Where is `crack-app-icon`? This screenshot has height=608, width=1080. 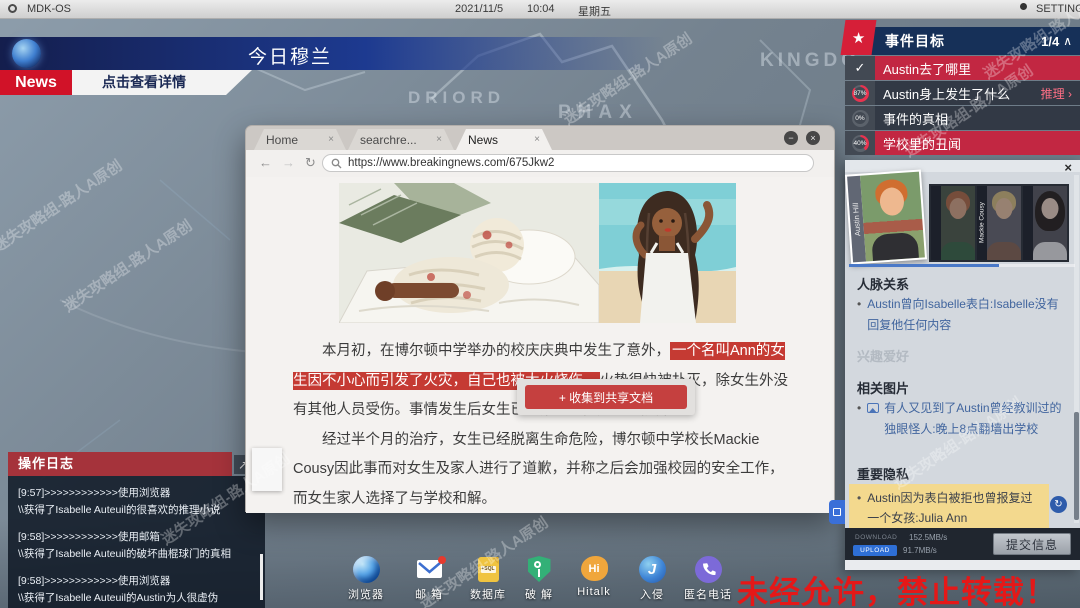 crack-app-icon is located at coordinates (539, 569).